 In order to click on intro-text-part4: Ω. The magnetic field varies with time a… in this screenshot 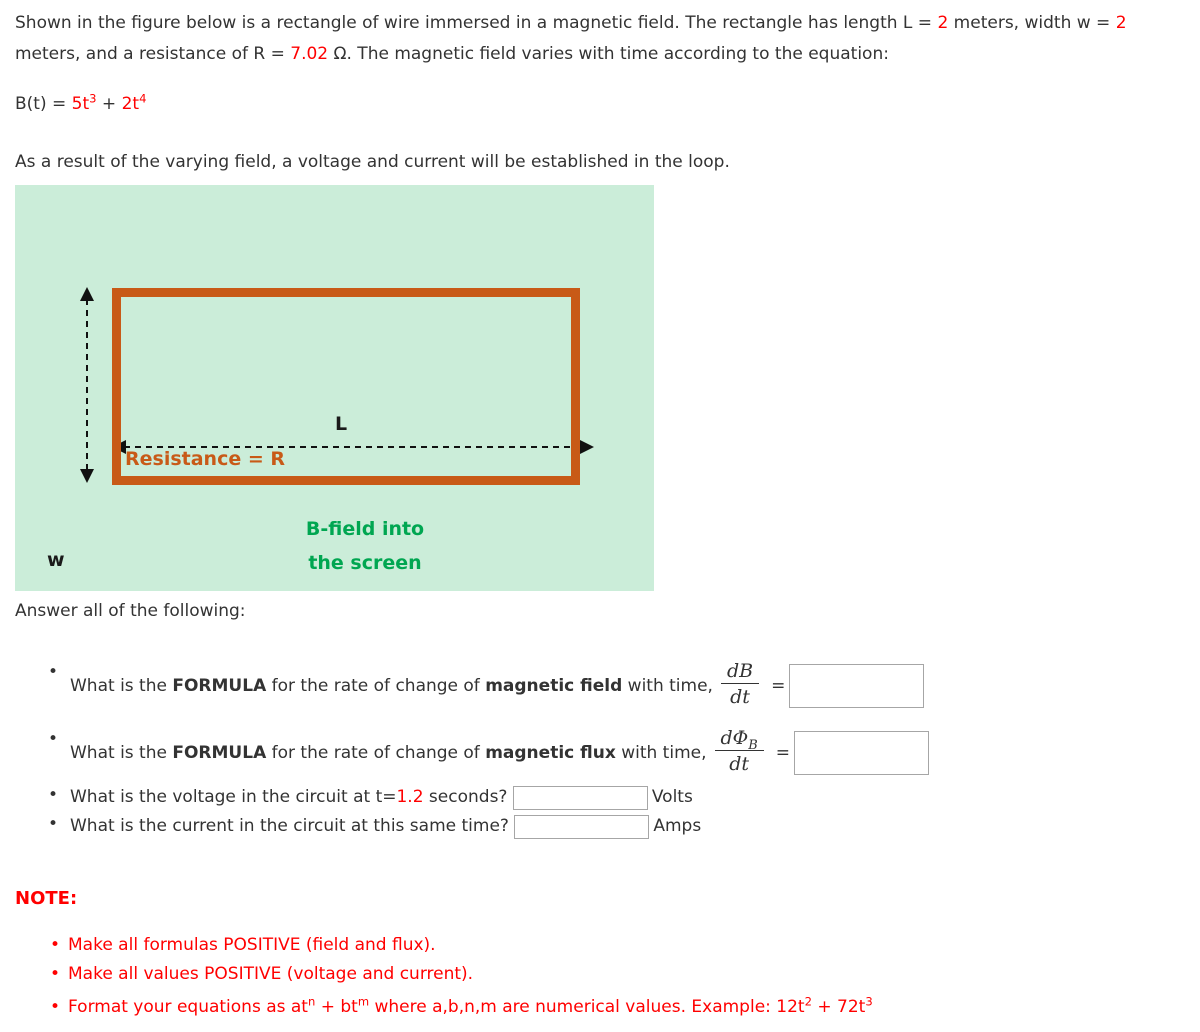, I will do `click(608, 54)`.